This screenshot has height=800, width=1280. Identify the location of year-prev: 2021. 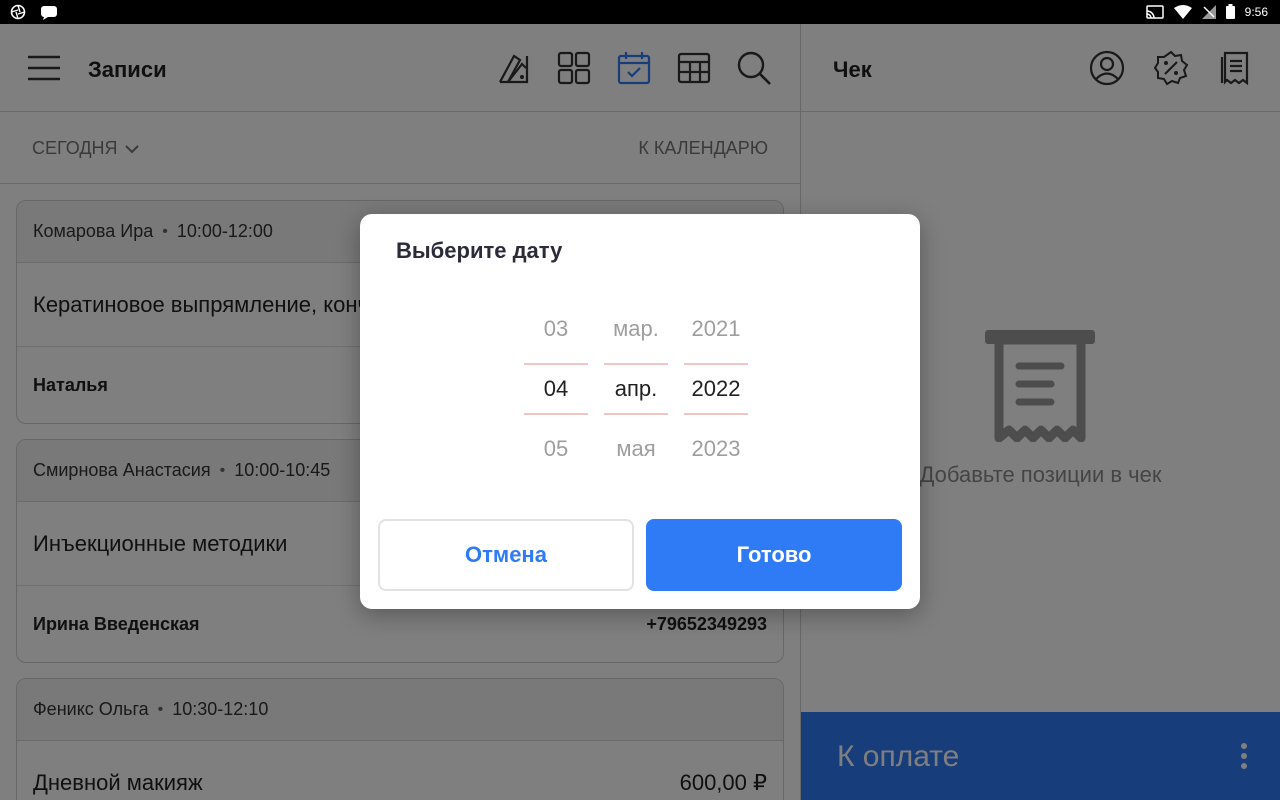
(716, 329).